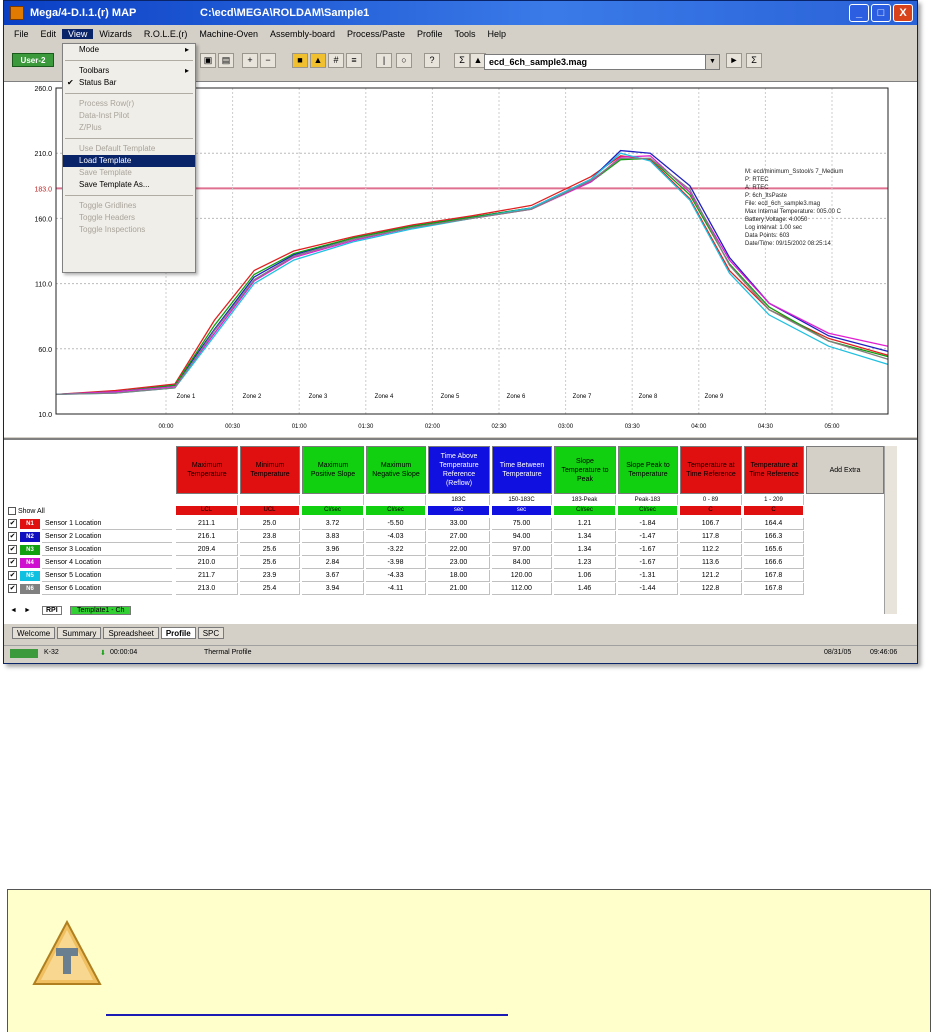  I want to click on menu-help: Help, so click(497, 34).